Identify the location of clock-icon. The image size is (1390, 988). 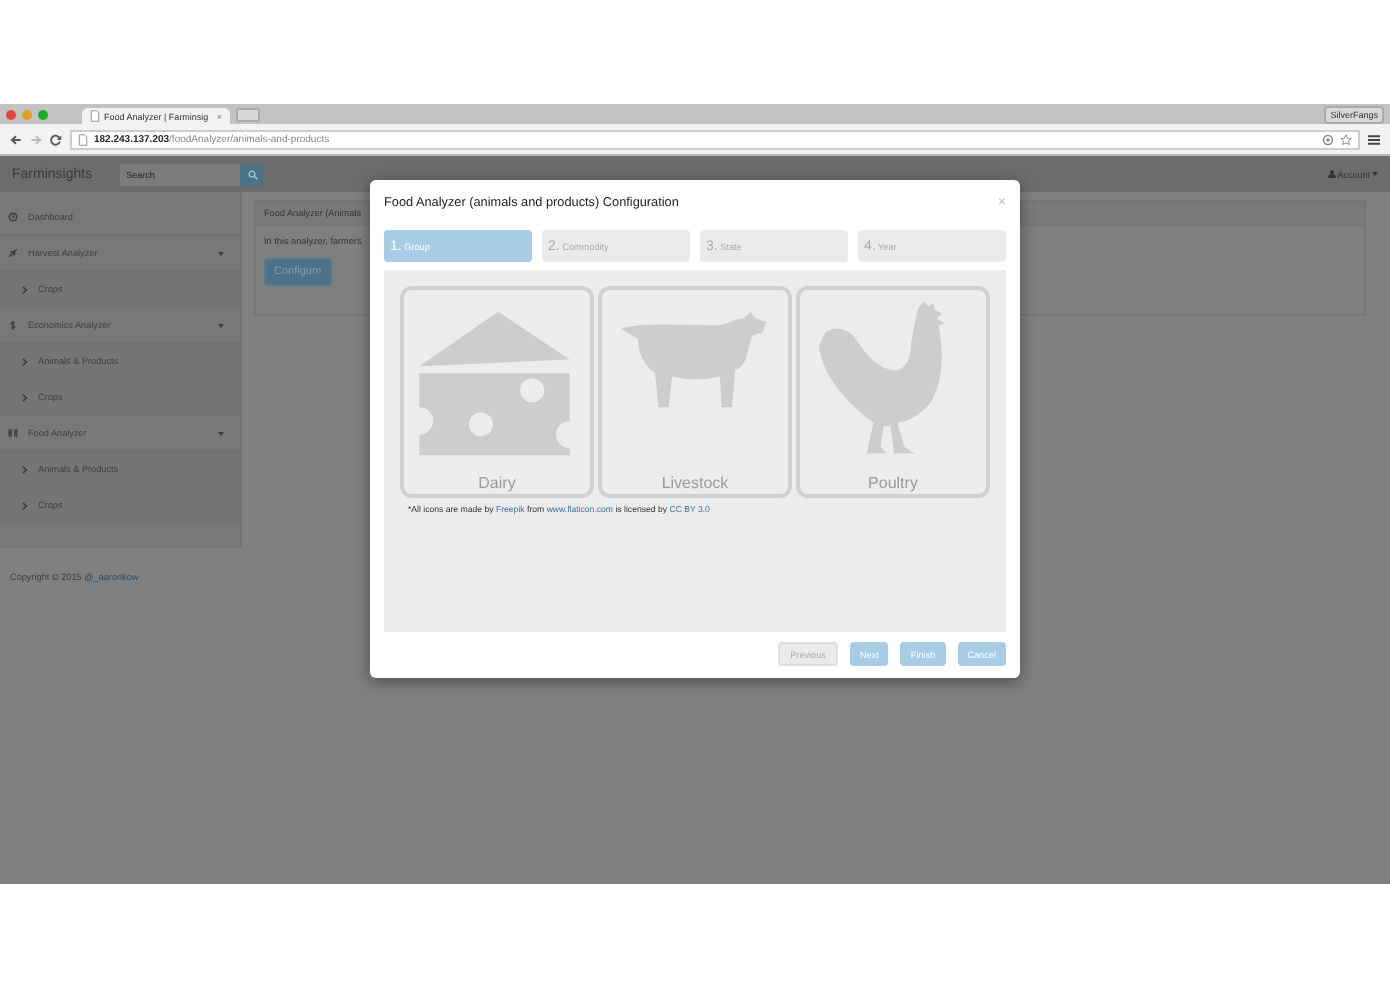
(13, 217).